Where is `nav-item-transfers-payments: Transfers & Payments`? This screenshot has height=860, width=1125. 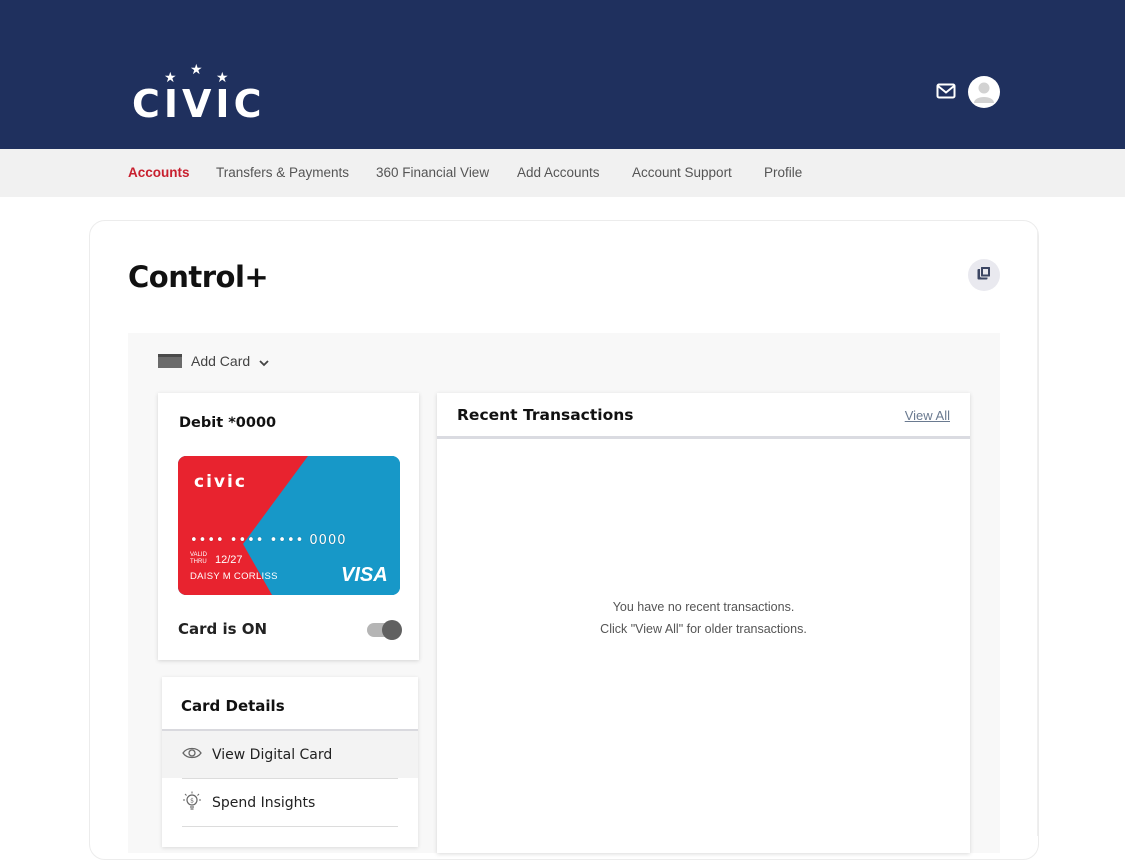
nav-item-transfers-payments: Transfers & Payments is located at coordinates (282, 172).